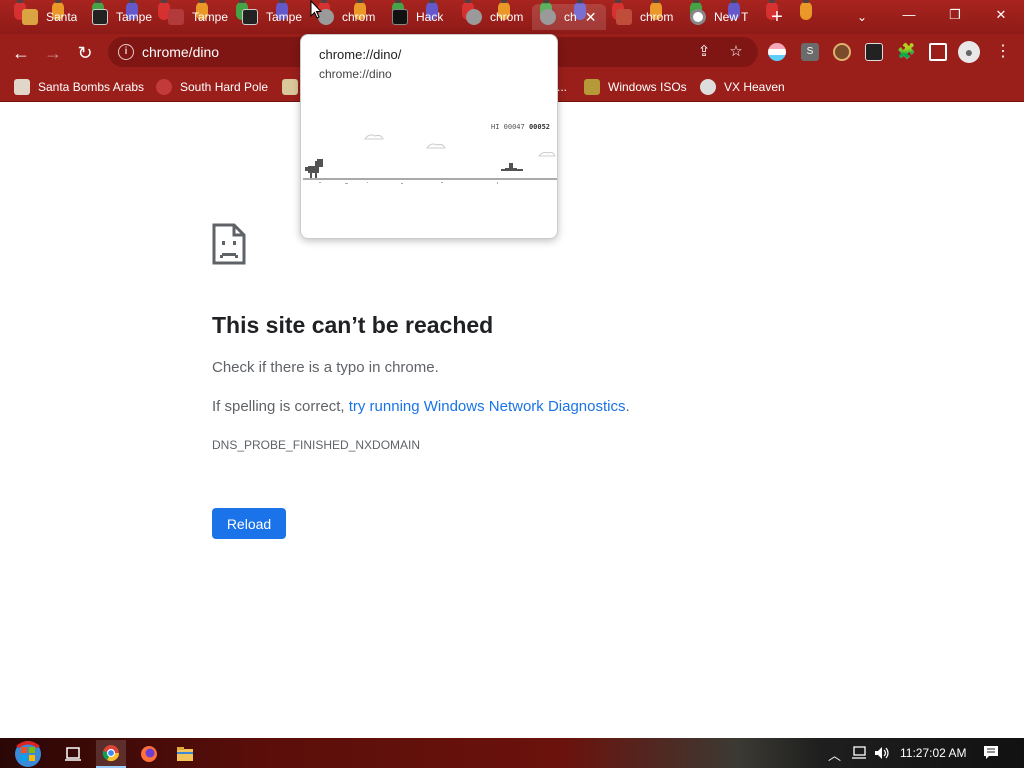 The height and width of the screenshot is (768, 1024). What do you see at coordinates (149, 754) in the screenshot?
I see `firefox-icon` at bounding box center [149, 754].